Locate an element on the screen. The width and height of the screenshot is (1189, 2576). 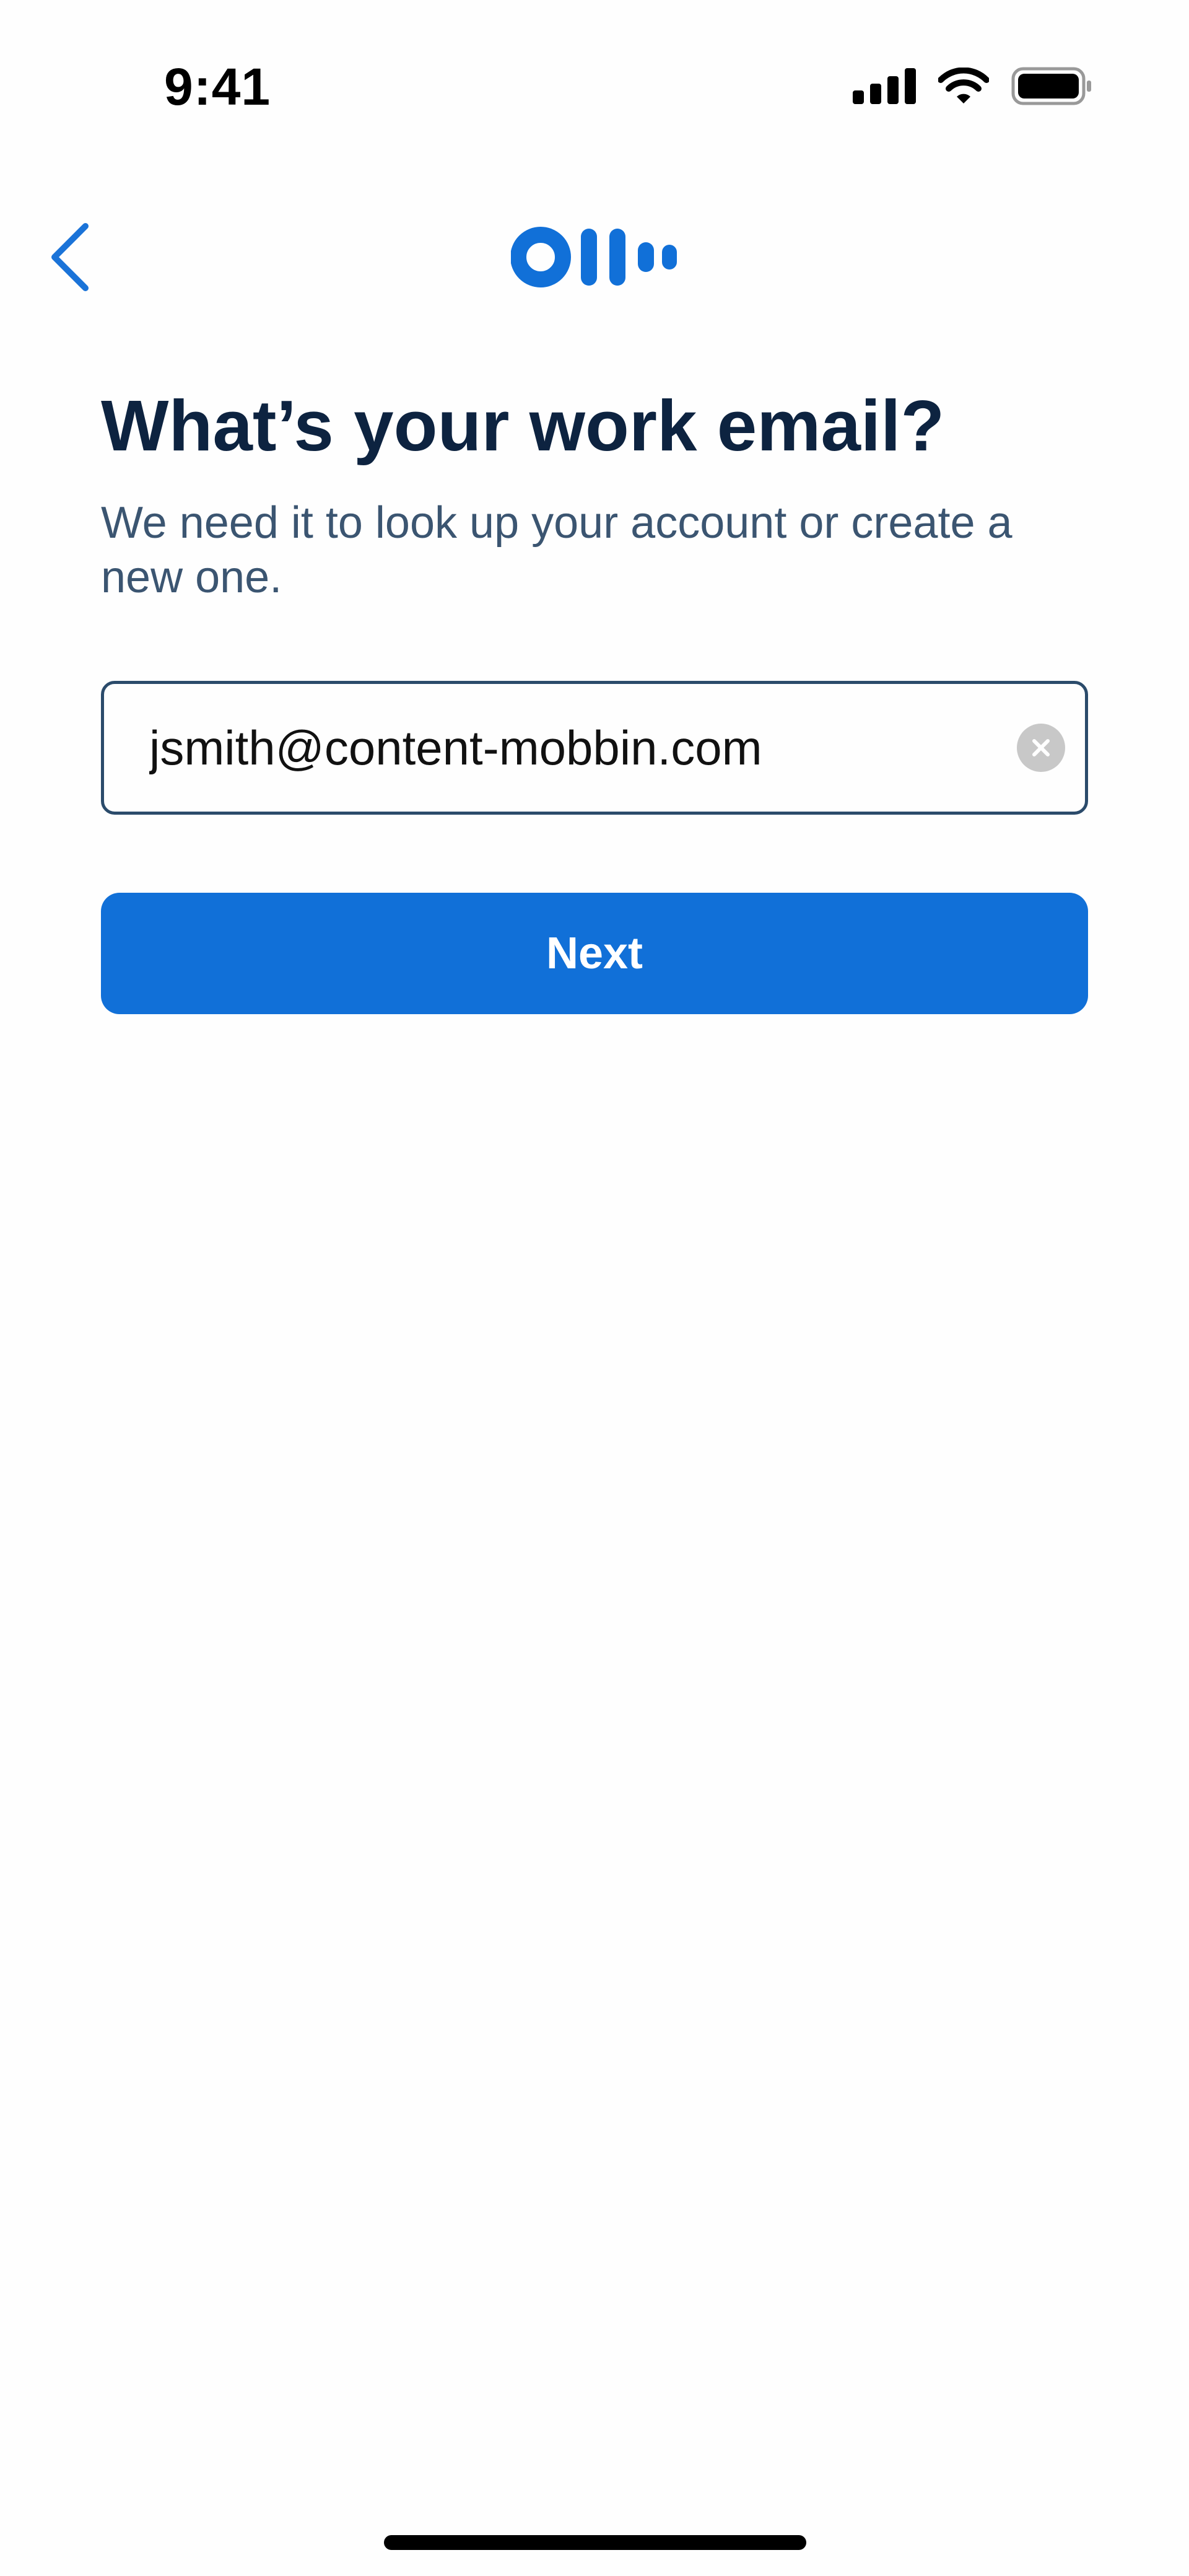
nav-bar is located at coordinates (594, 257).